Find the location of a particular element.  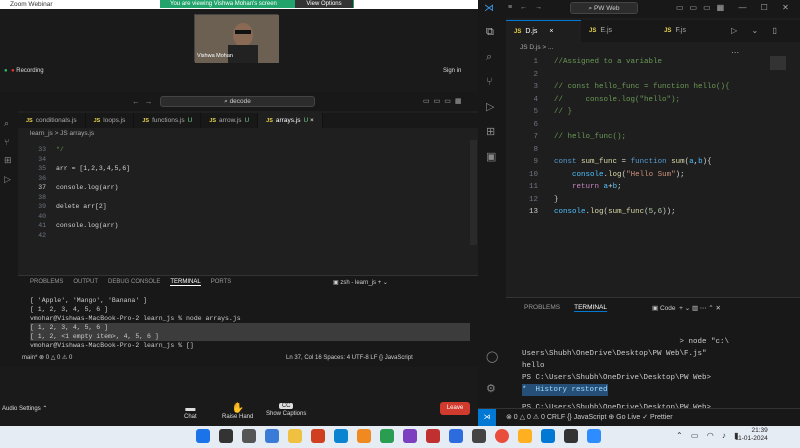

command-search: ⌕ PW Web is located at coordinates (604, 8).